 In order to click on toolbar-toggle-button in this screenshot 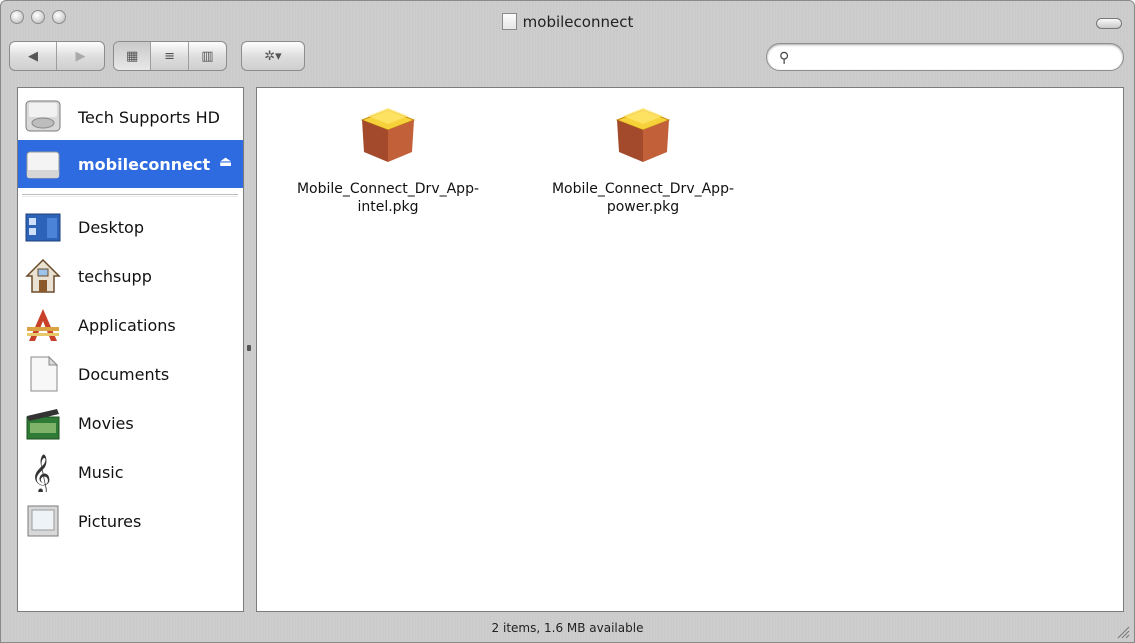, I will do `click(1109, 23)`.